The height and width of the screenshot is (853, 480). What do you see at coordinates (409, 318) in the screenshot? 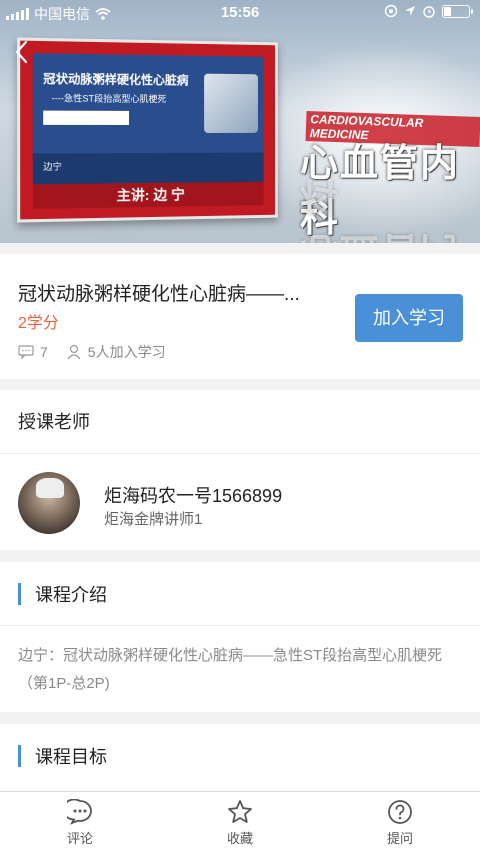
I see `join-study-button: 加入学习` at bounding box center [409, 318].